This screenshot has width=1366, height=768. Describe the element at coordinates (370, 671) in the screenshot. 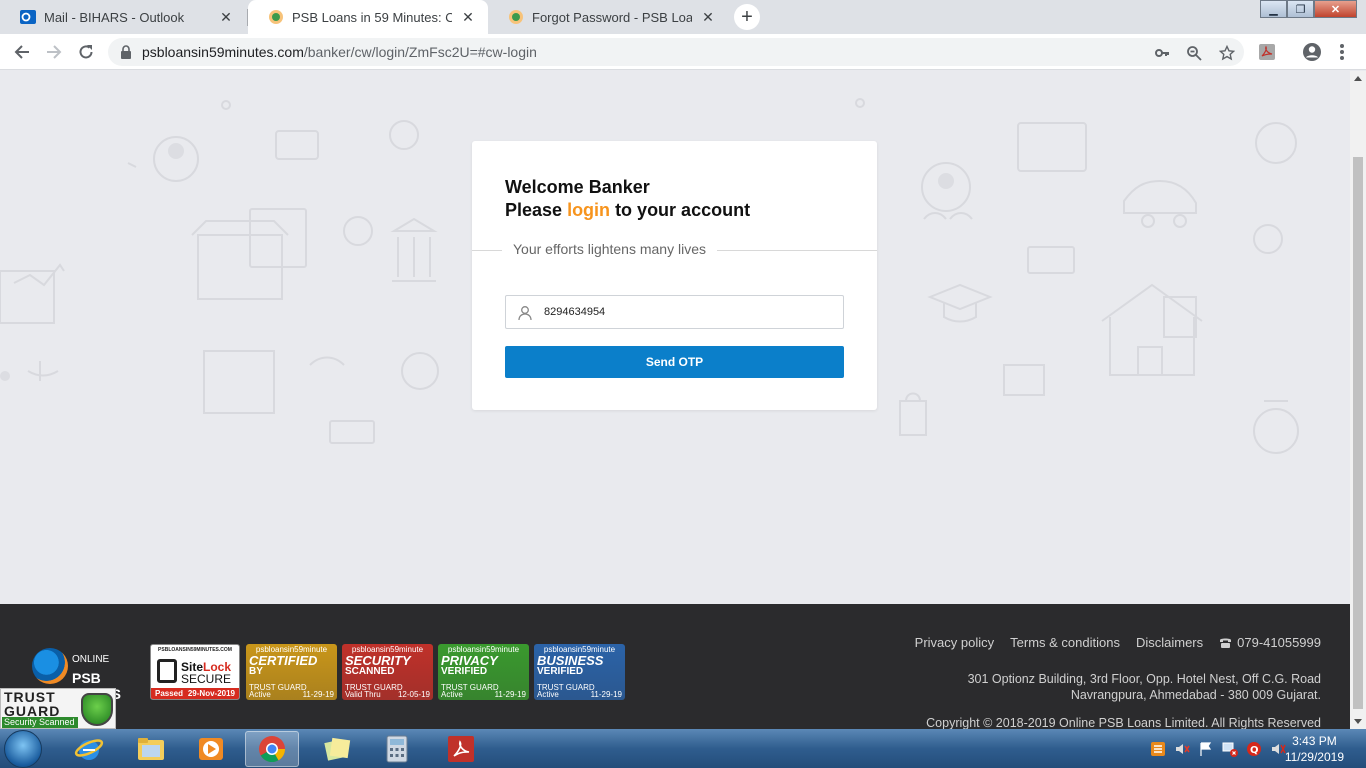

I see `seal-subtitle: SCANNED` at that location.